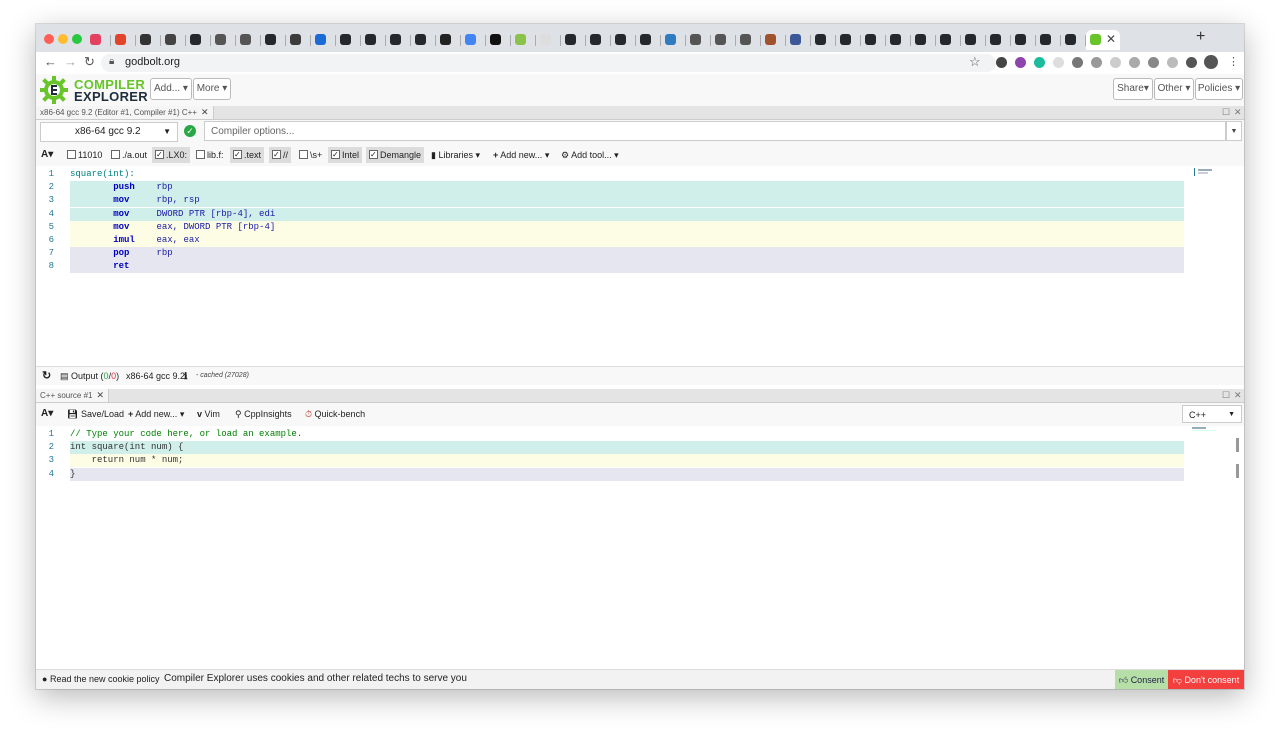 The width and height of the screenshot is (1280, 736). Describe the element at coordinates (212, 89) in the screenshot. I see `more-menu-button: More ▾` at that location.